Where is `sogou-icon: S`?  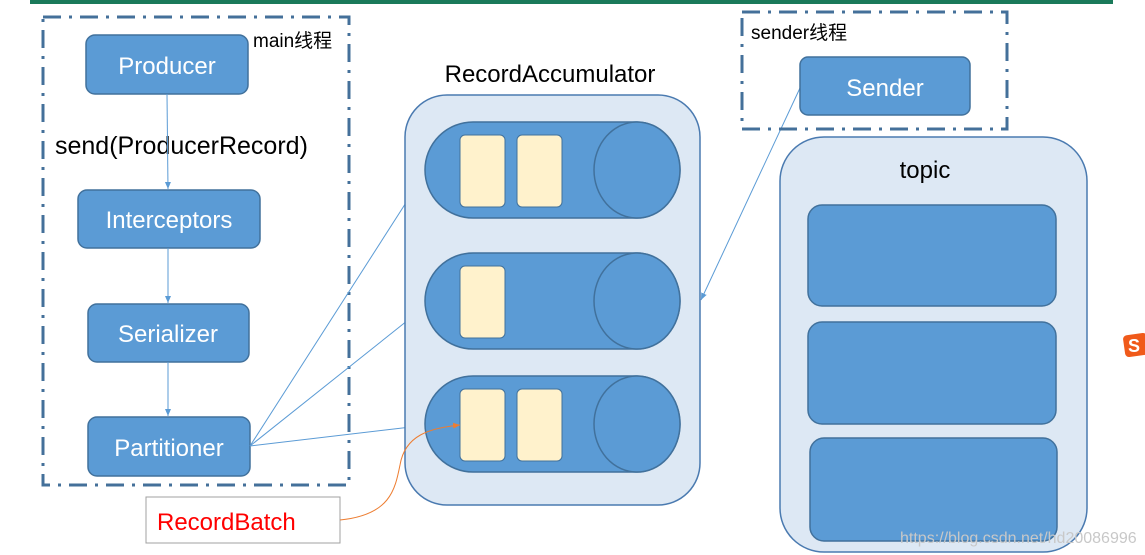 sogou-icon: S is located at coordinates (1134, 345).